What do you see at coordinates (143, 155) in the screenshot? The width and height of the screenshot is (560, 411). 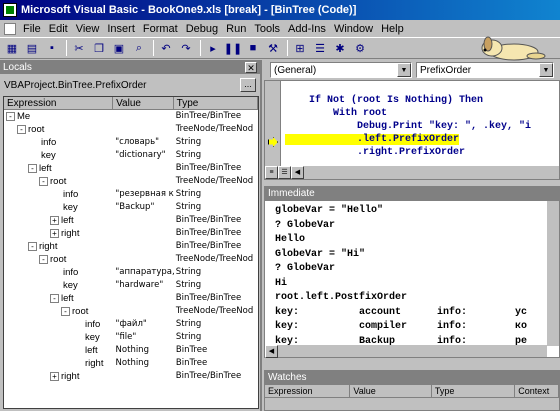 I see `locals-value: "dictionary"` at bounding box center [143, 155].